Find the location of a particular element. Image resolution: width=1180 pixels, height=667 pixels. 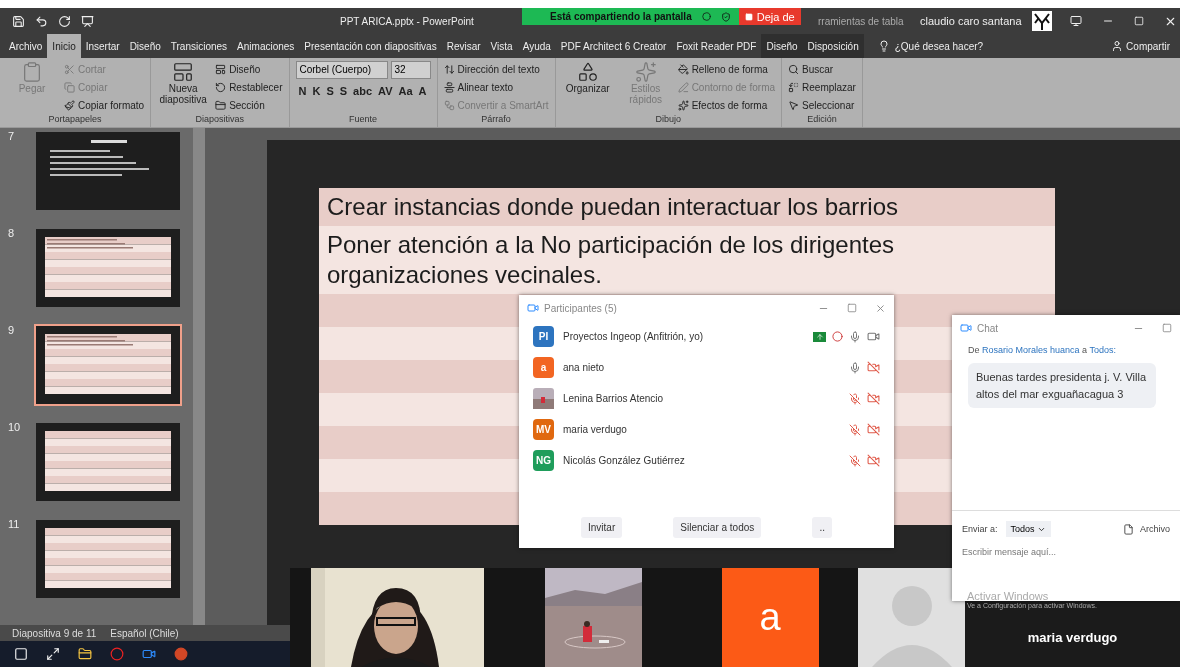

ribbon-tab: Foxit Reader PDF is located at coordinates (716, 46).